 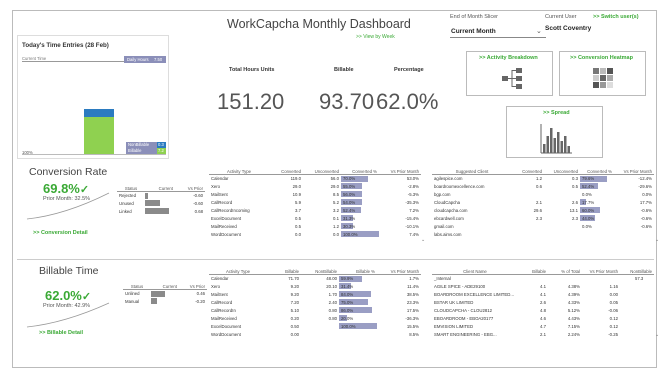 What do you see at coordinates (315, 326) in the screenshot?
I see `table-row: ExcelDocument 0.50 100.0% 15.5%` at bounding box center [315, 326].